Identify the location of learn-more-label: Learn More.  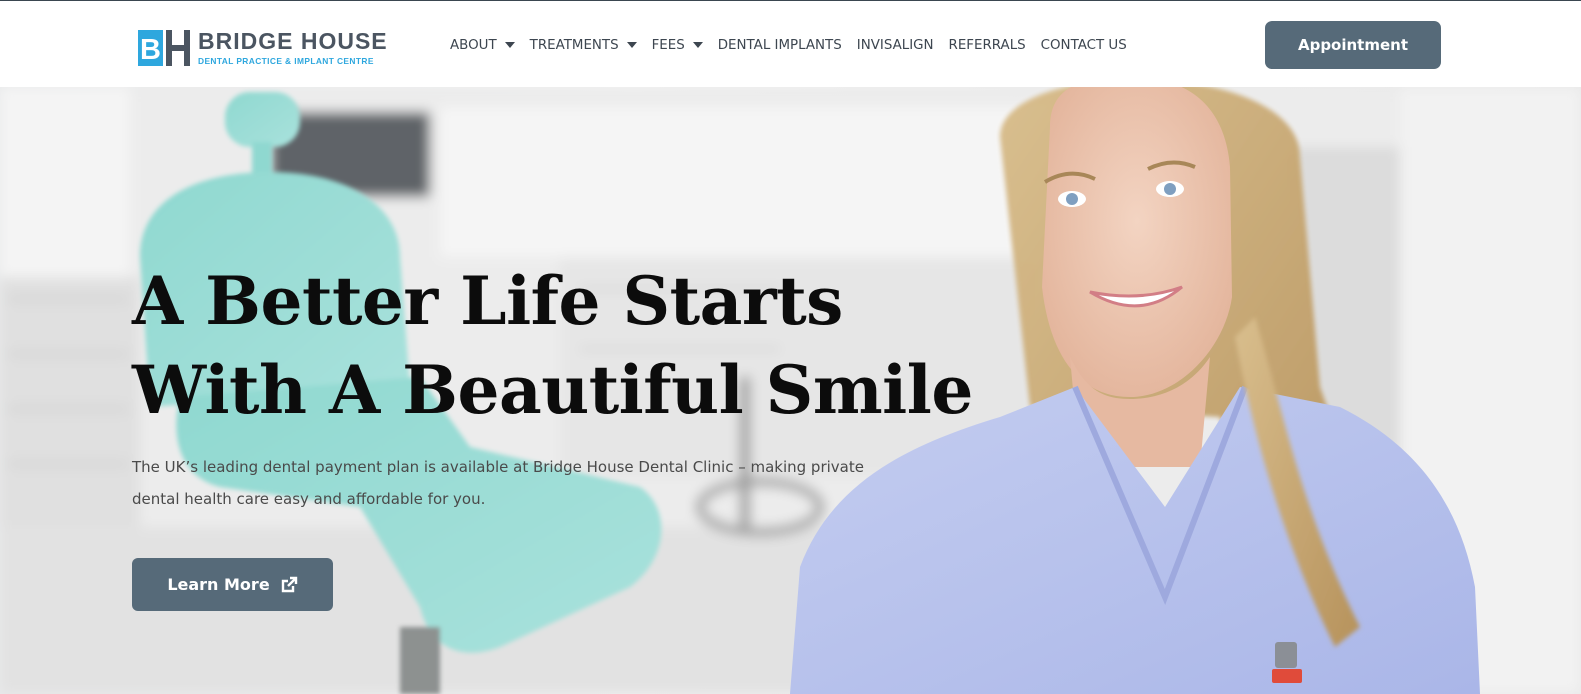
(218, 584).